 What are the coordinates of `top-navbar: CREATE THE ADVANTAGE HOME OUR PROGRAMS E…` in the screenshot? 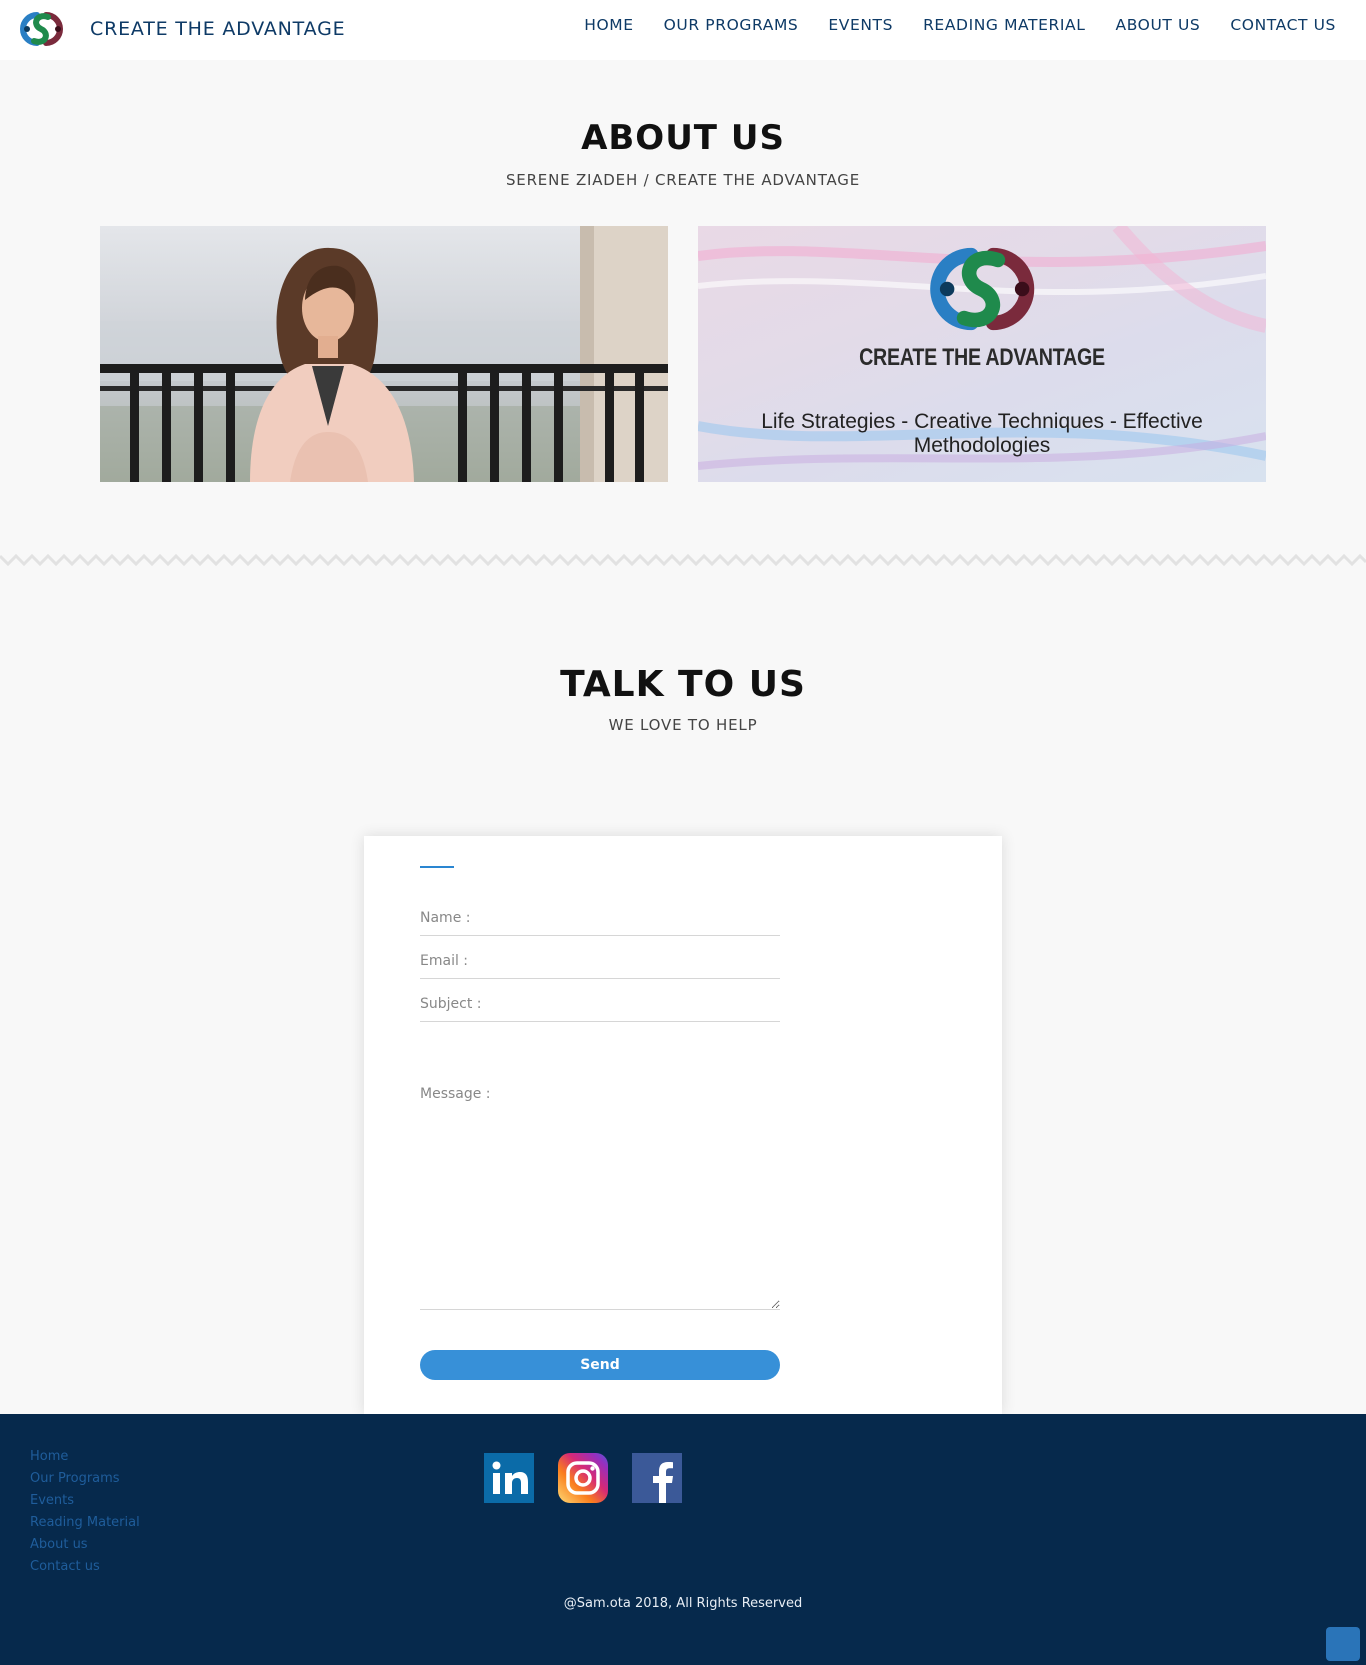 It's located at (683, 30).